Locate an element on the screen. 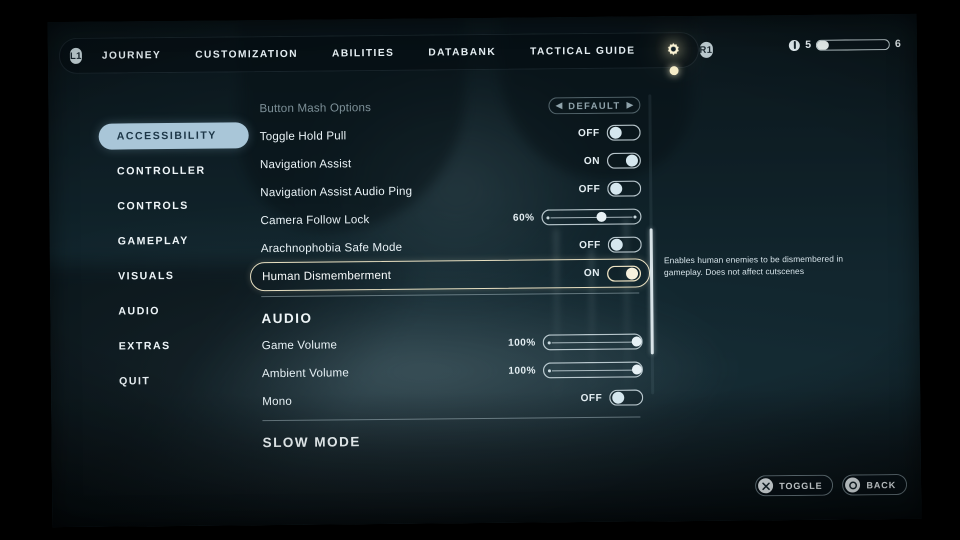  sidebar-item-controller: CONTROLLER is located at coordinates (174, 170).